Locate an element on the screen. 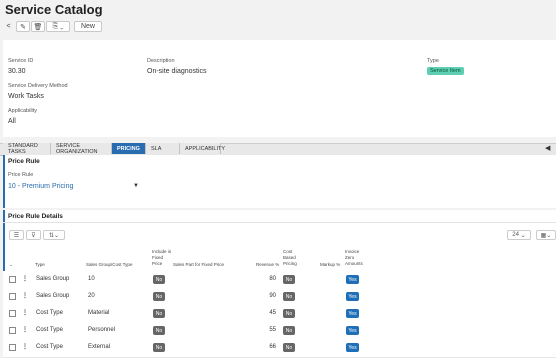 This screenshot has height=358, width=556. cell-sales-group: Personnel is located at coordinates (102, 330).